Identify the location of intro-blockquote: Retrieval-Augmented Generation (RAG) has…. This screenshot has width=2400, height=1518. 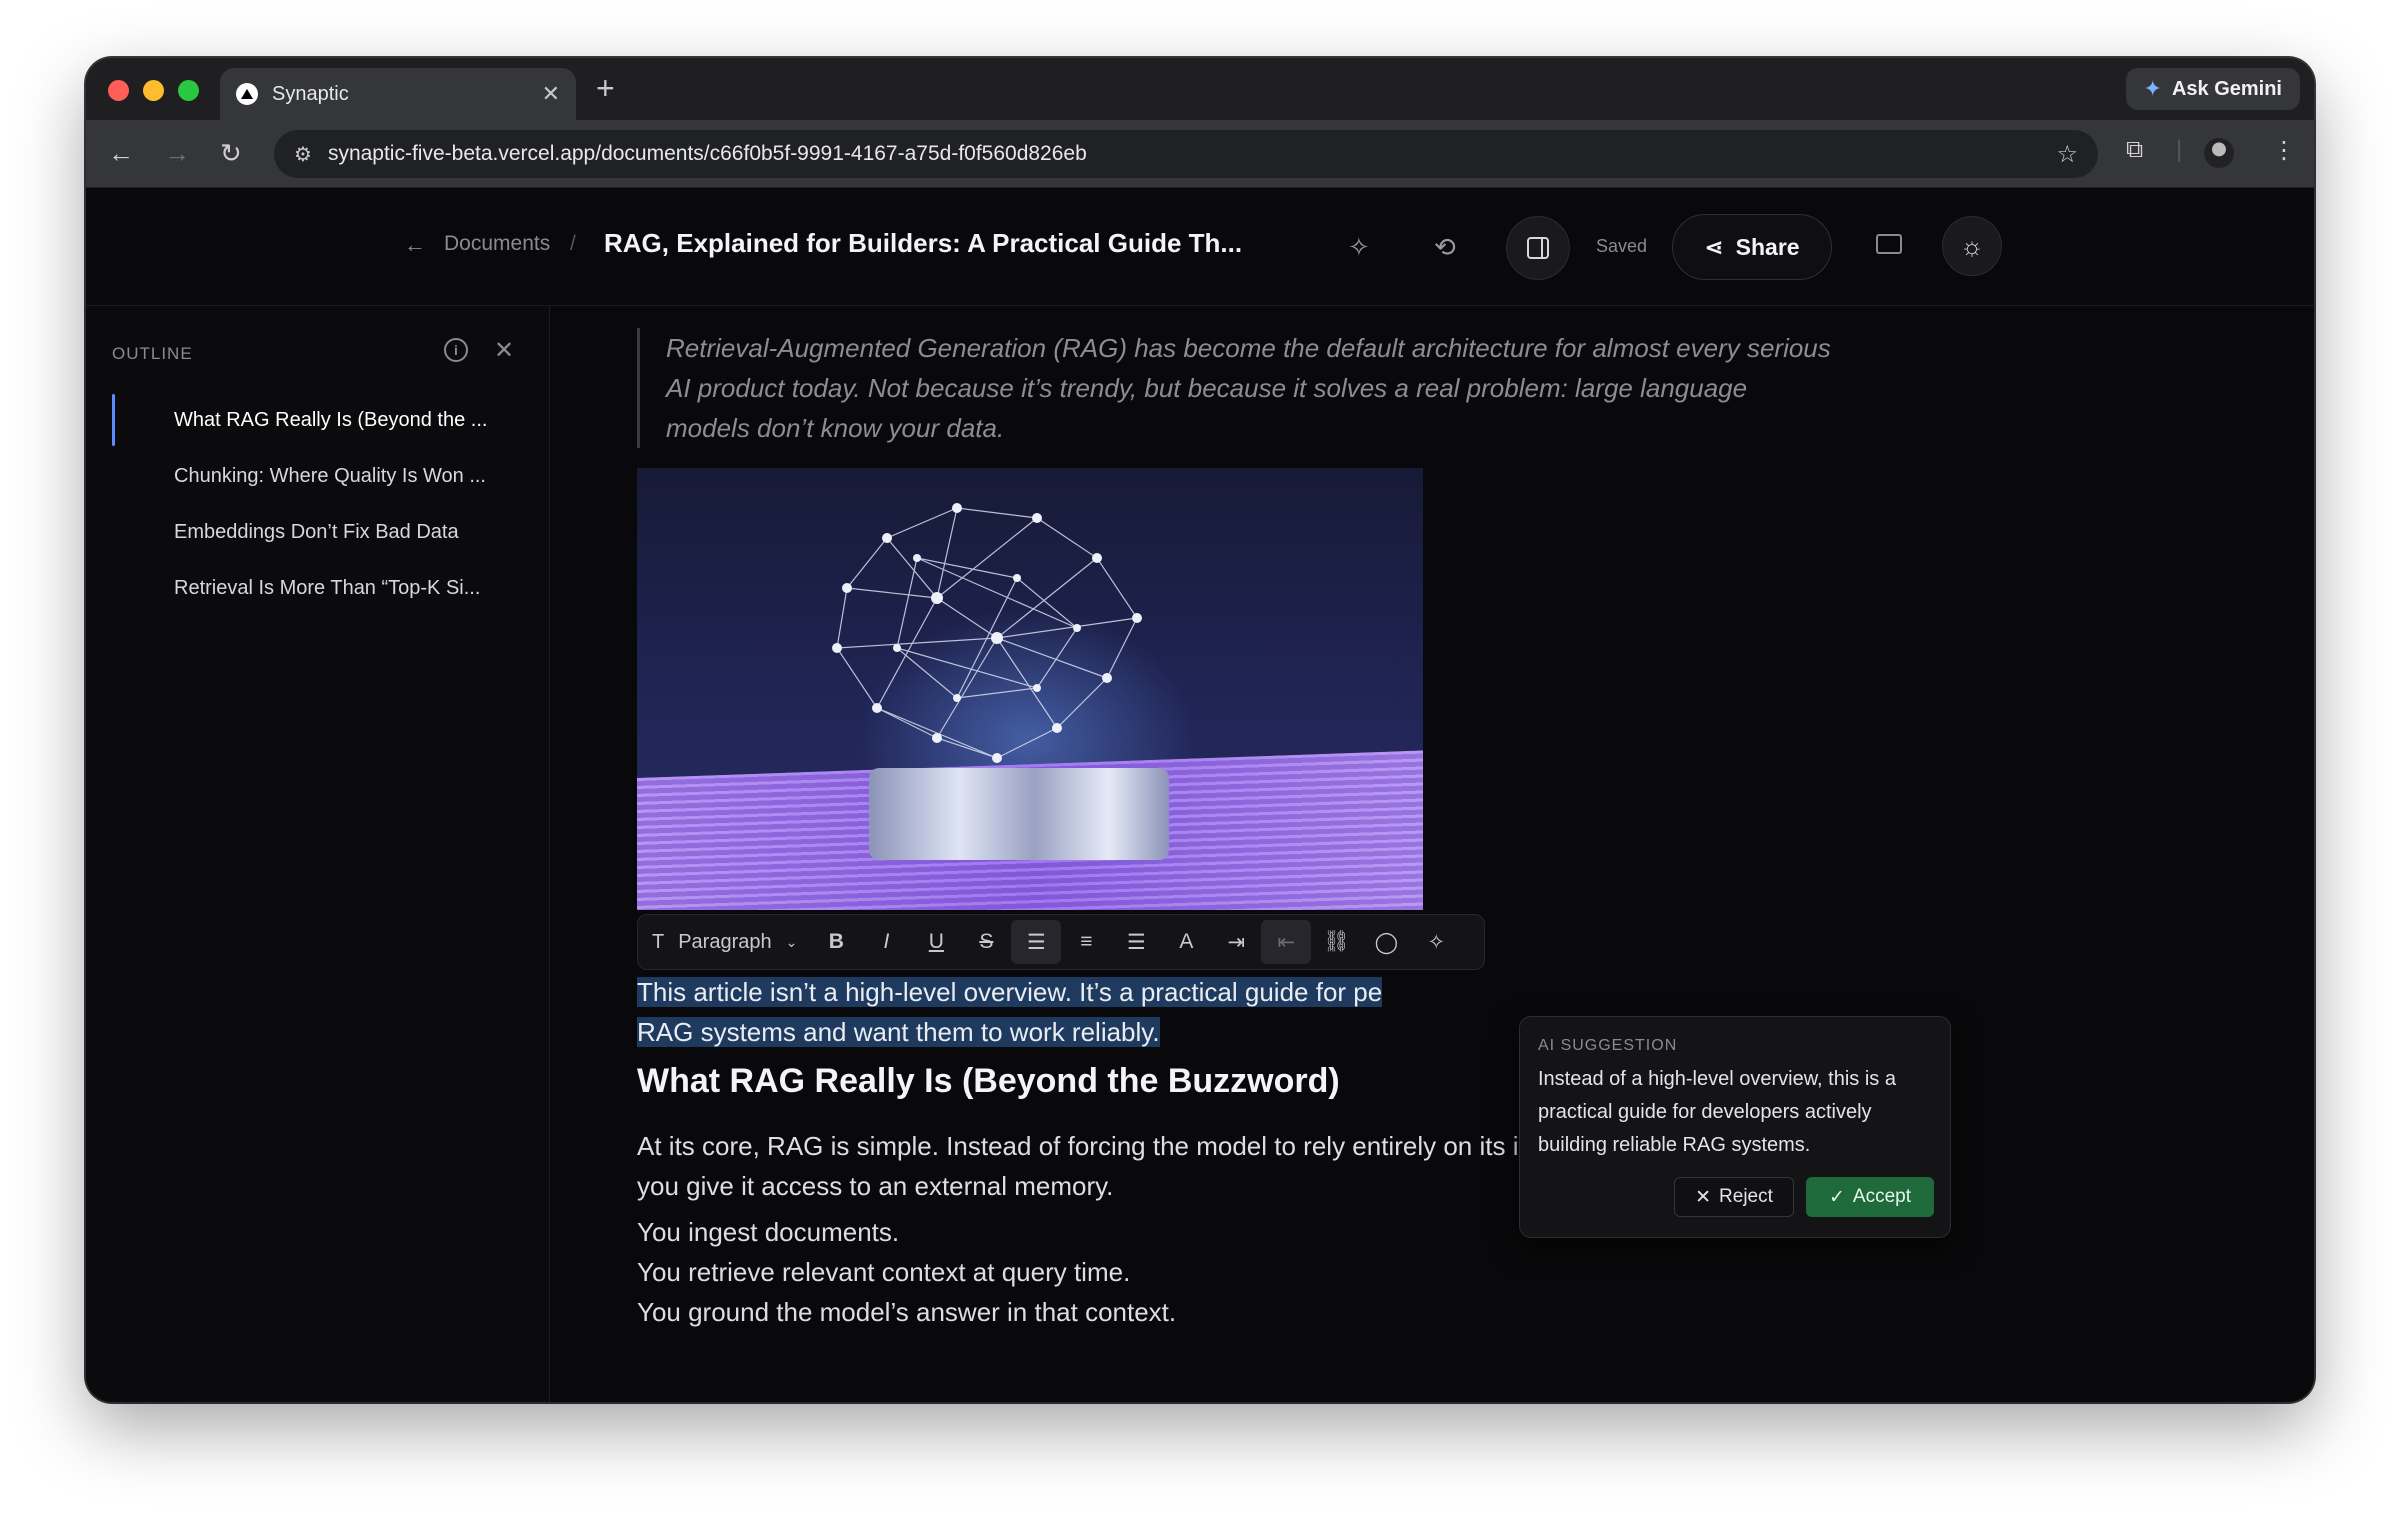
(1237, 388).